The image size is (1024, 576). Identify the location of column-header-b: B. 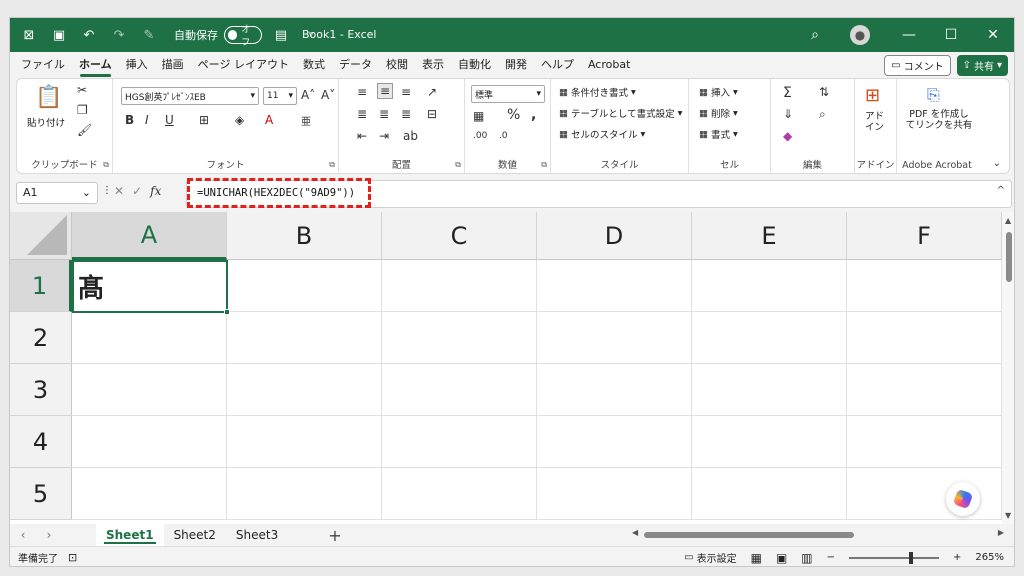
(304, 236).